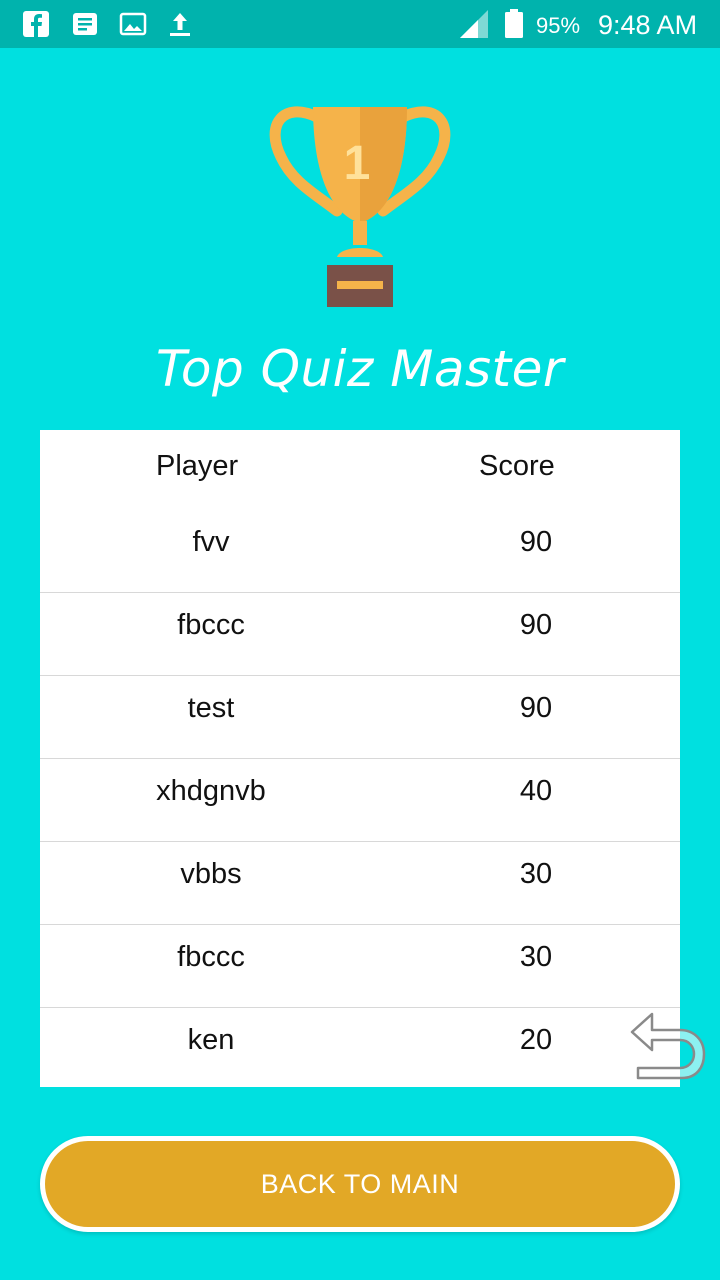 The height and width of the screenshot is (1280, 720). What do you see at coordinates (211, 1040) in the screenshot?
I see `player-name: ken` at bounding box center [211, 1040].